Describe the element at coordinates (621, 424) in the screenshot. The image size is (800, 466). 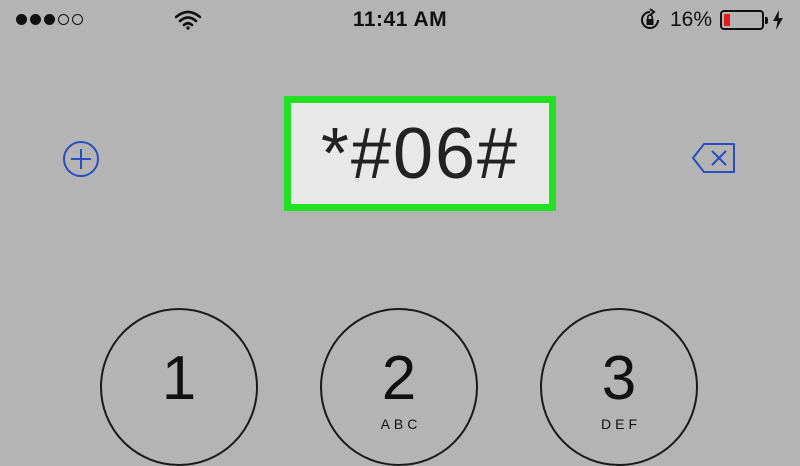
I see `key-letters: DEF` at that location.